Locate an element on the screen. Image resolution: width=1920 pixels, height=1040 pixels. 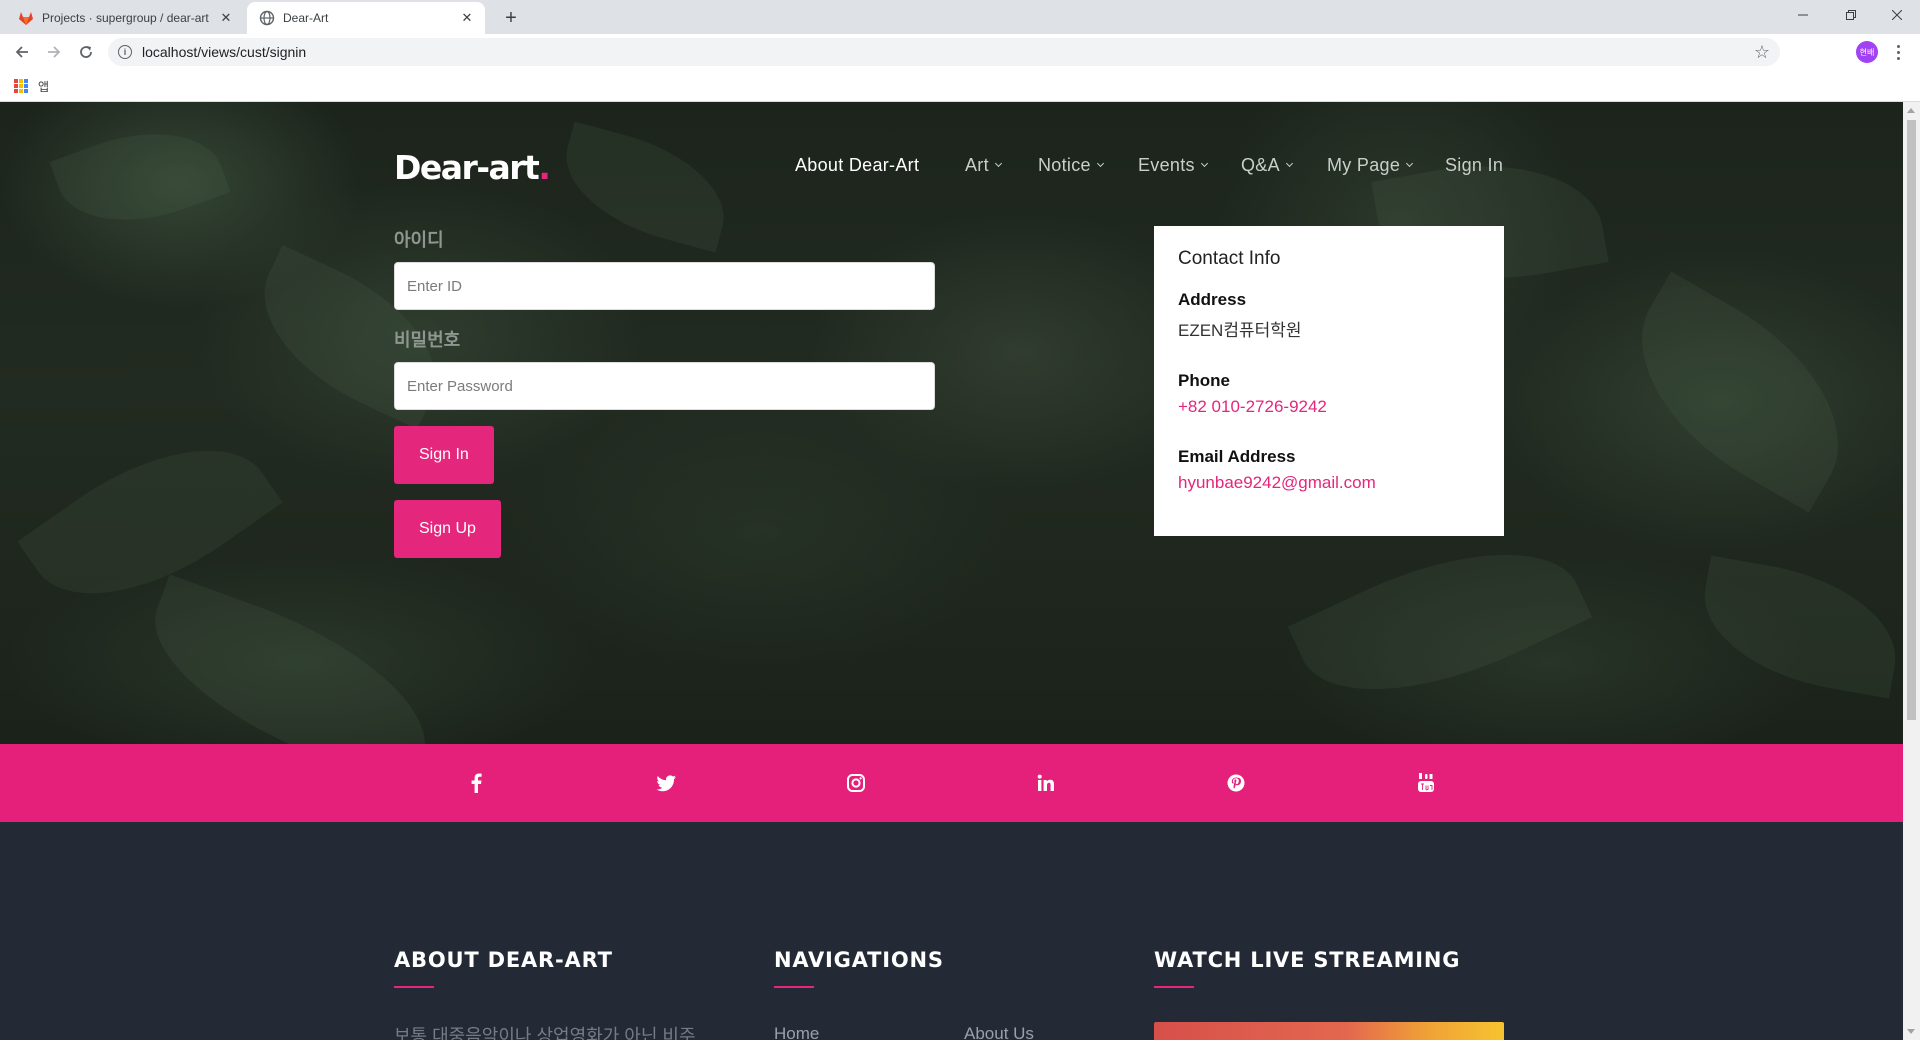
phone-link: +82 010-2726-9242 is located at coordinates (1329, 407).